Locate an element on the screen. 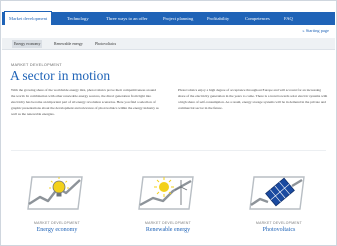 This screenshot has height=246, width=337. sun-turbine-chart-icon is located at coordinates (166, 193).